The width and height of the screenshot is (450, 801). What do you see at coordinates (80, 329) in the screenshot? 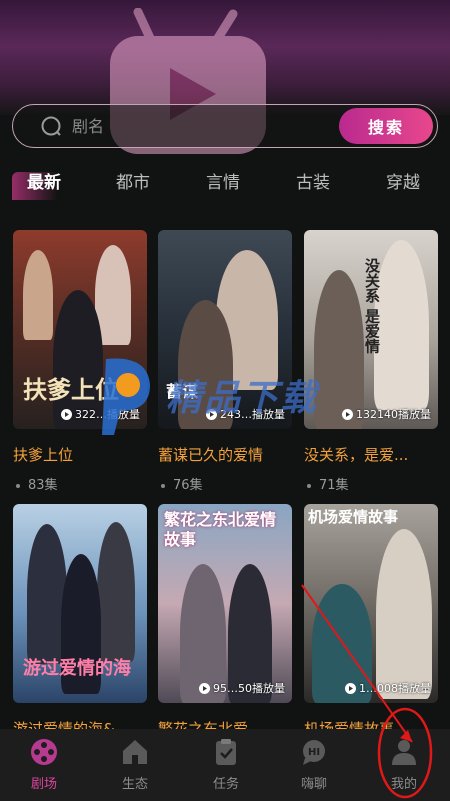
I see `drama-poster: 扶爹上位 322…播放量` at bounding box center [80, 329].